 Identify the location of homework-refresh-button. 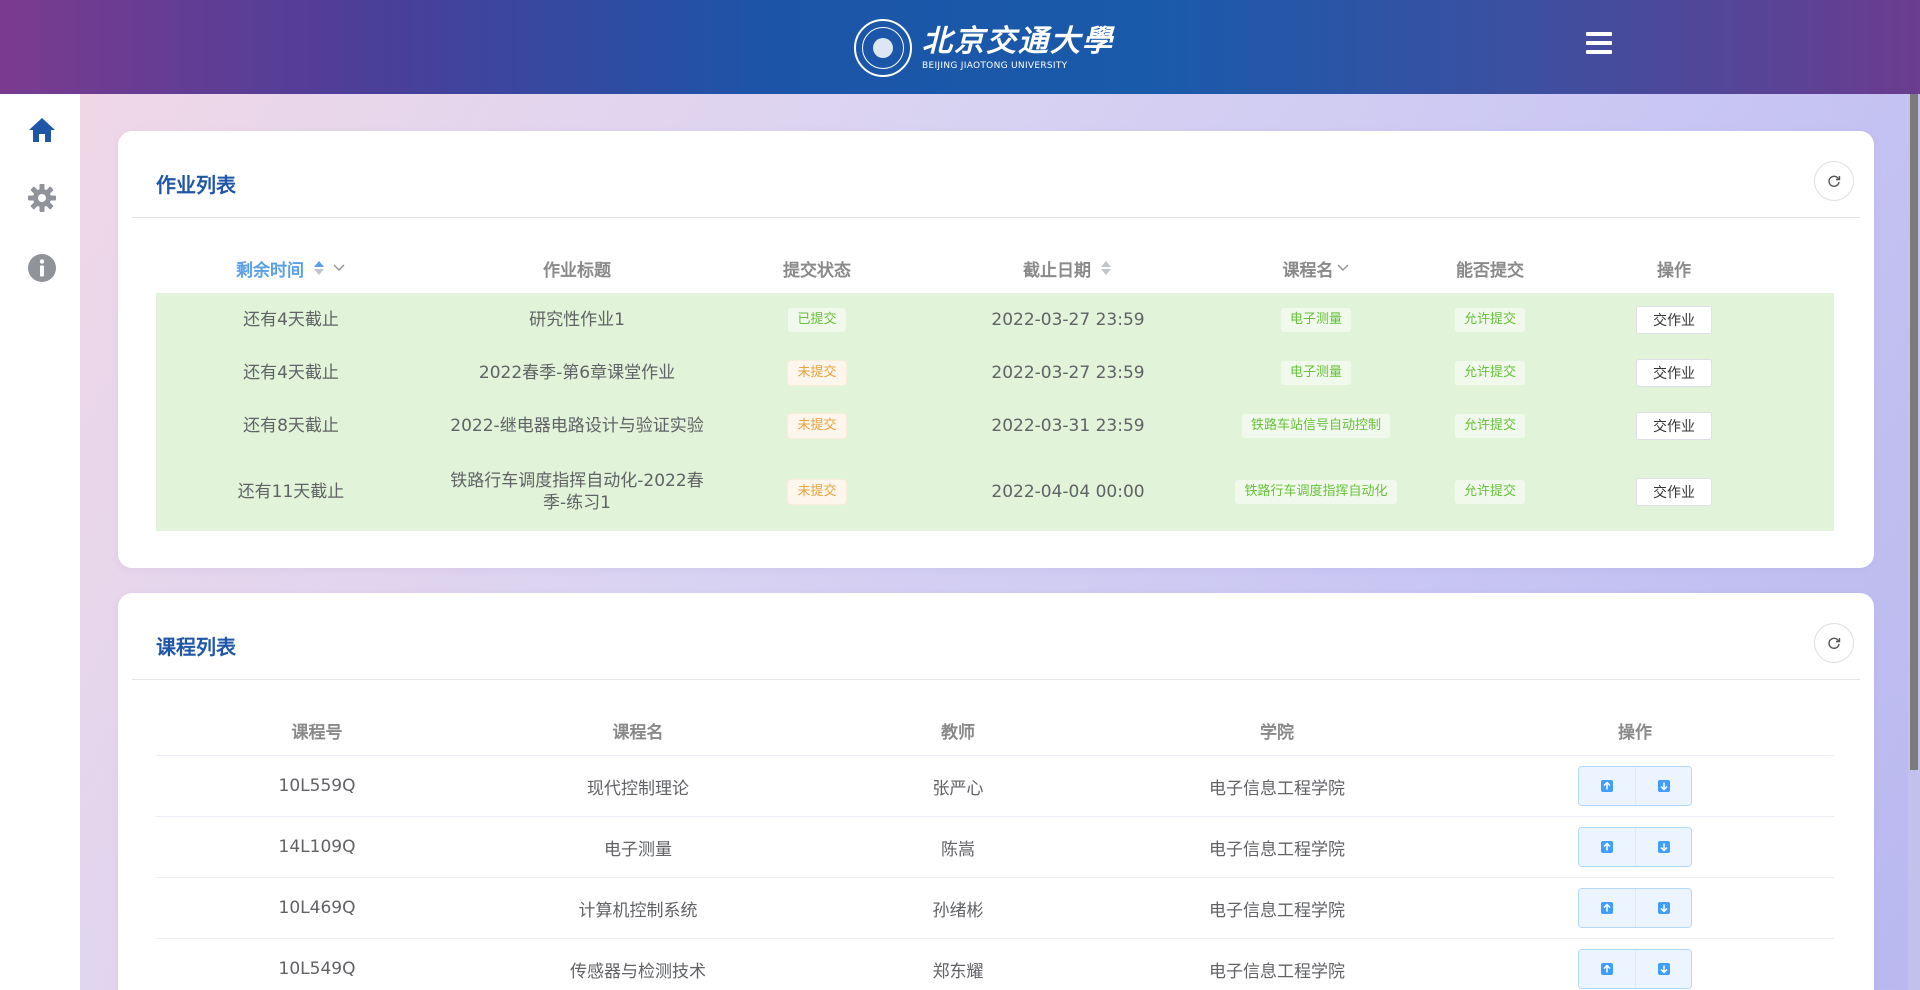
(1834, 181).